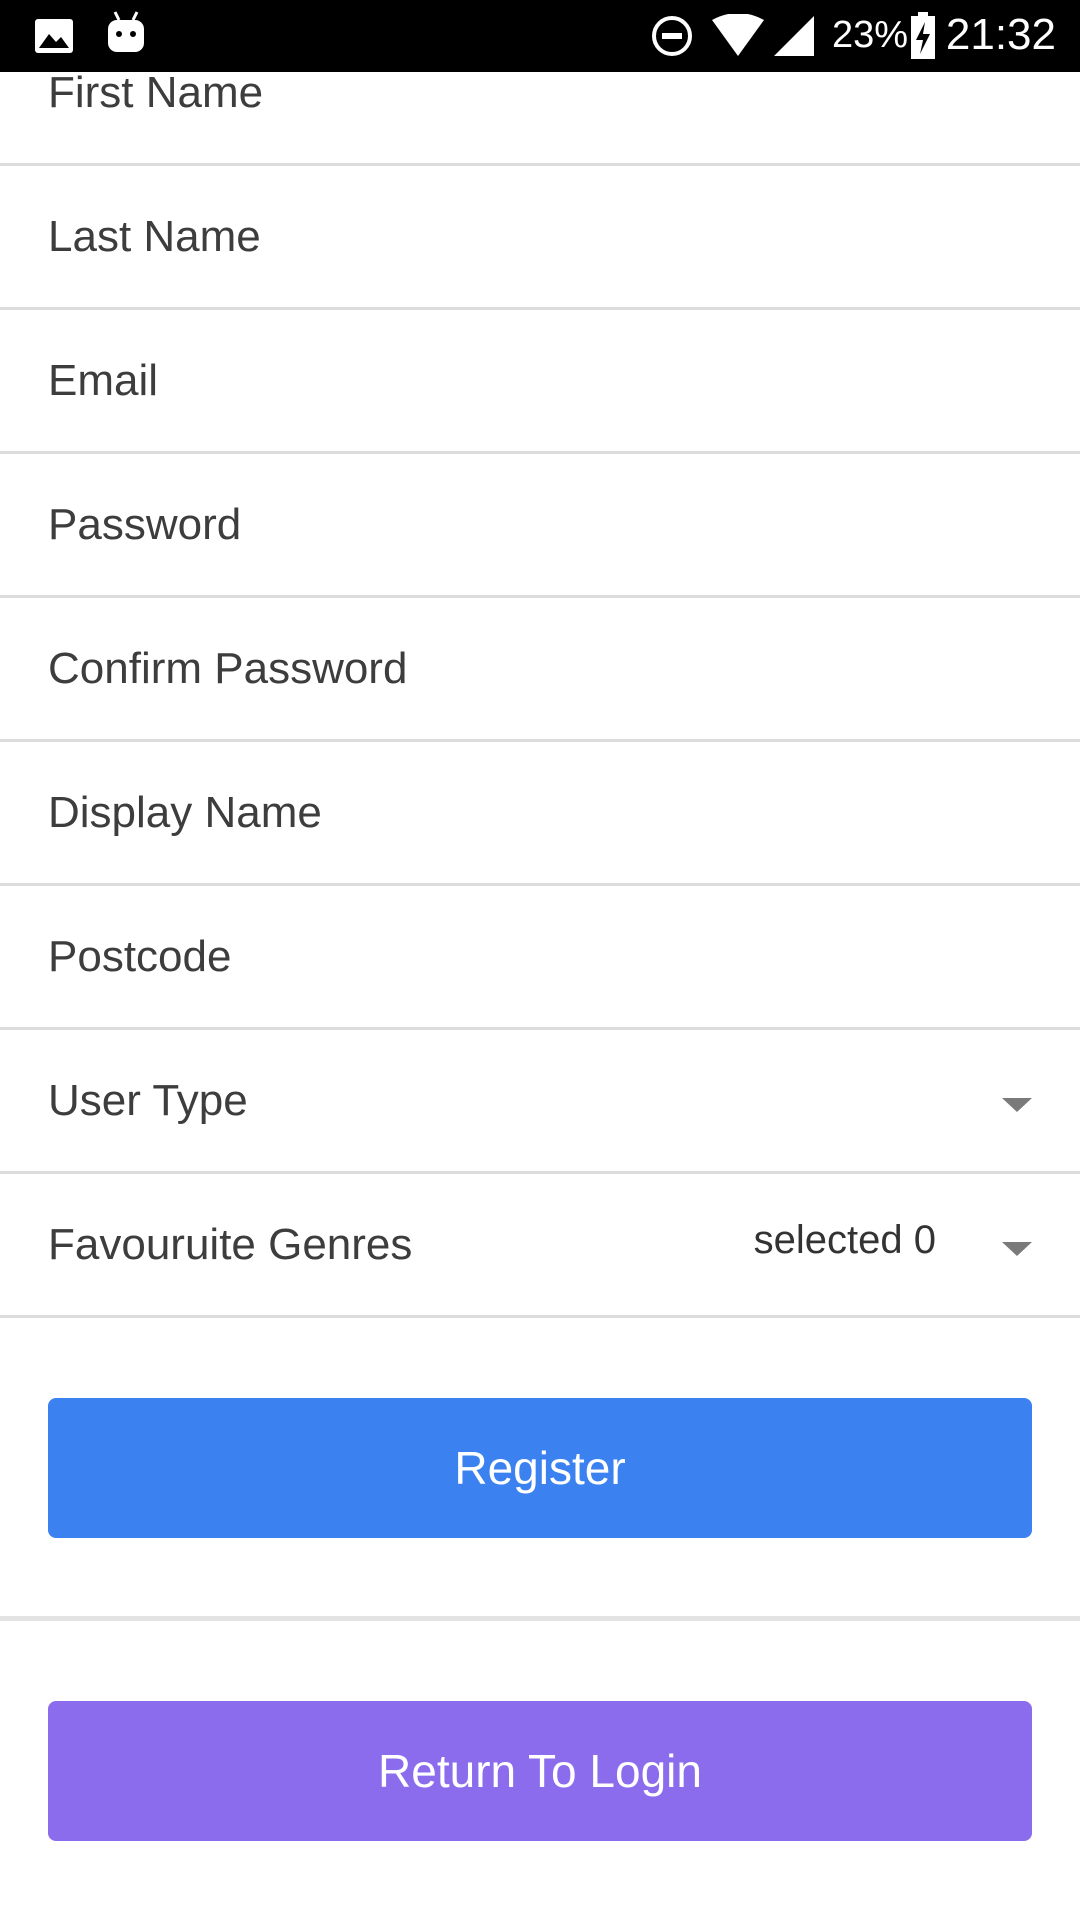 This screenshot has width=1080, height=1920. What do you see at coordinates (540, 1618) in the screenshot?
I see `divider` at bounding box center [540, 1618].